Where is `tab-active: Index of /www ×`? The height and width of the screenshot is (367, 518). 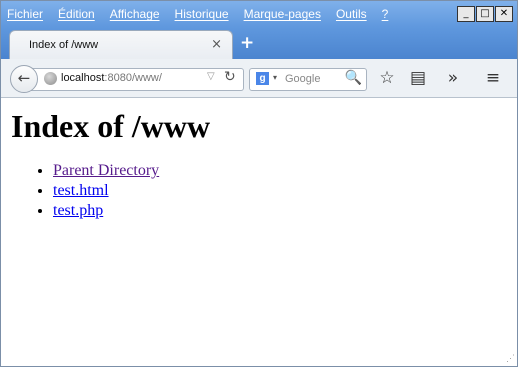 tab-active: Index of /www × is located at coordinates (121, 45).